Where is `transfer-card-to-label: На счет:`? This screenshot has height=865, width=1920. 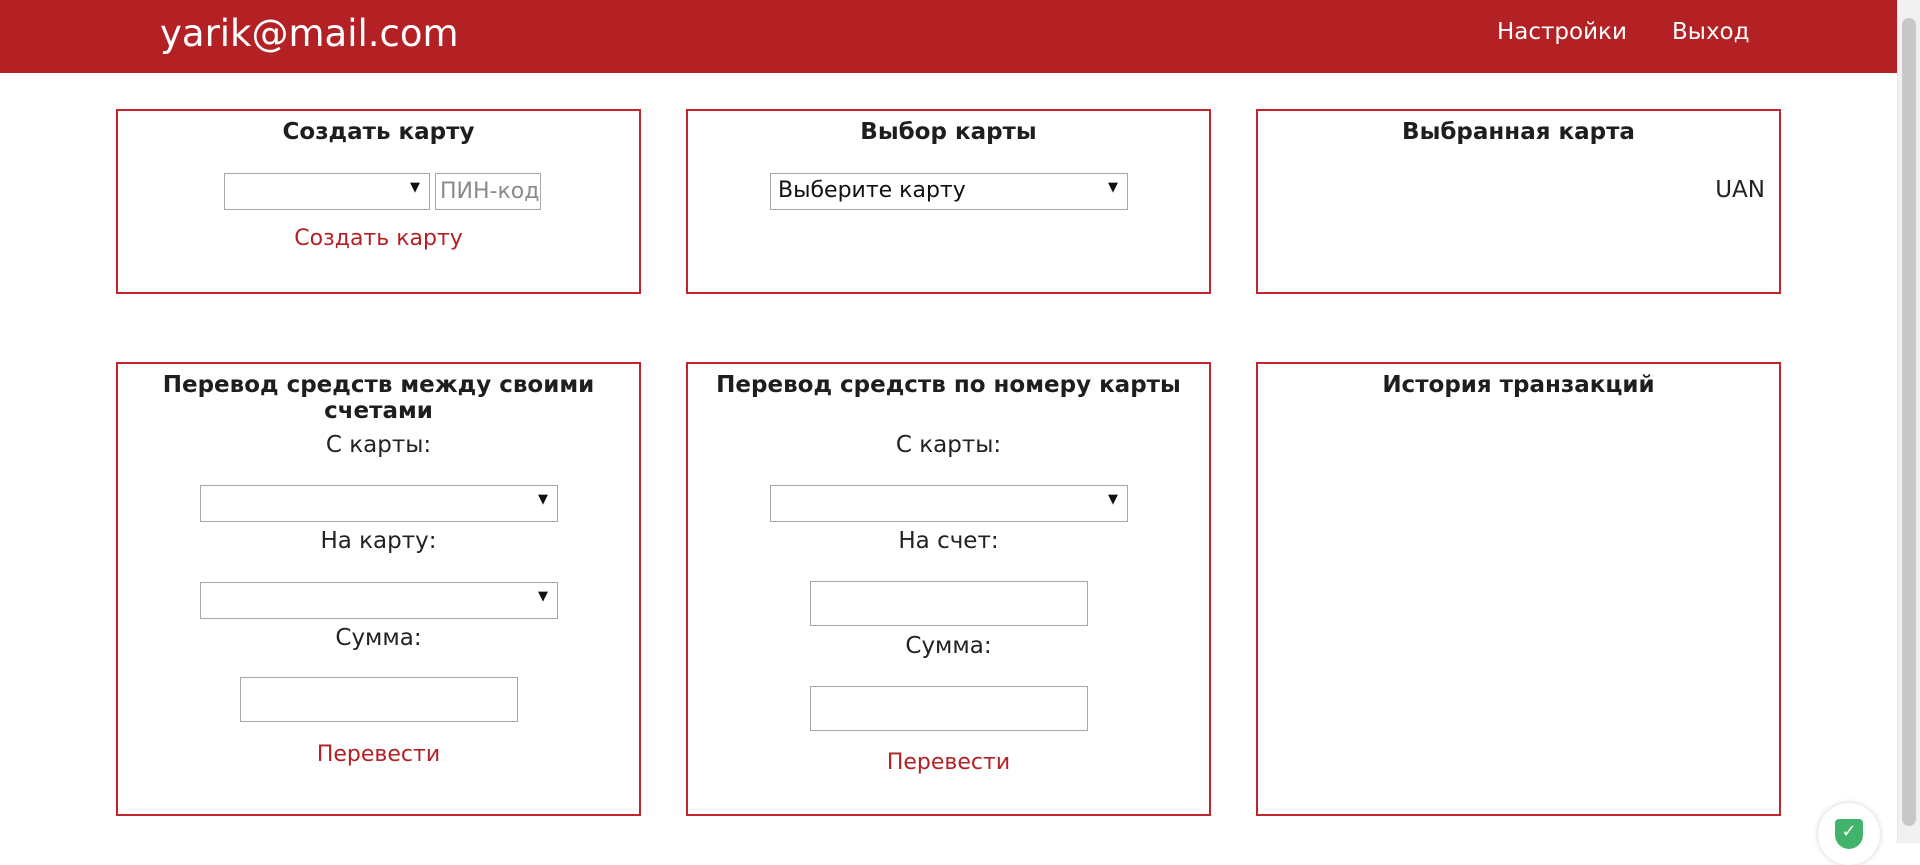
transfer-card-to-label: На счет: is located at coordinates (948, 541).